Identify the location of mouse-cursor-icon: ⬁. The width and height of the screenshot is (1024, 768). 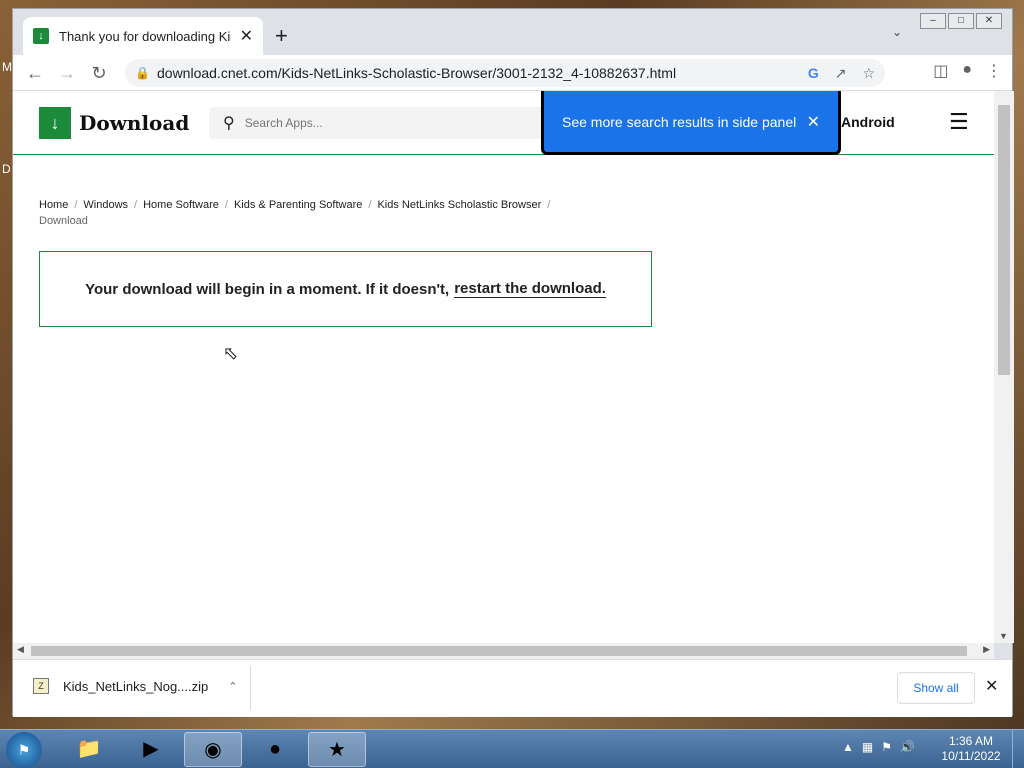
(231, 353).